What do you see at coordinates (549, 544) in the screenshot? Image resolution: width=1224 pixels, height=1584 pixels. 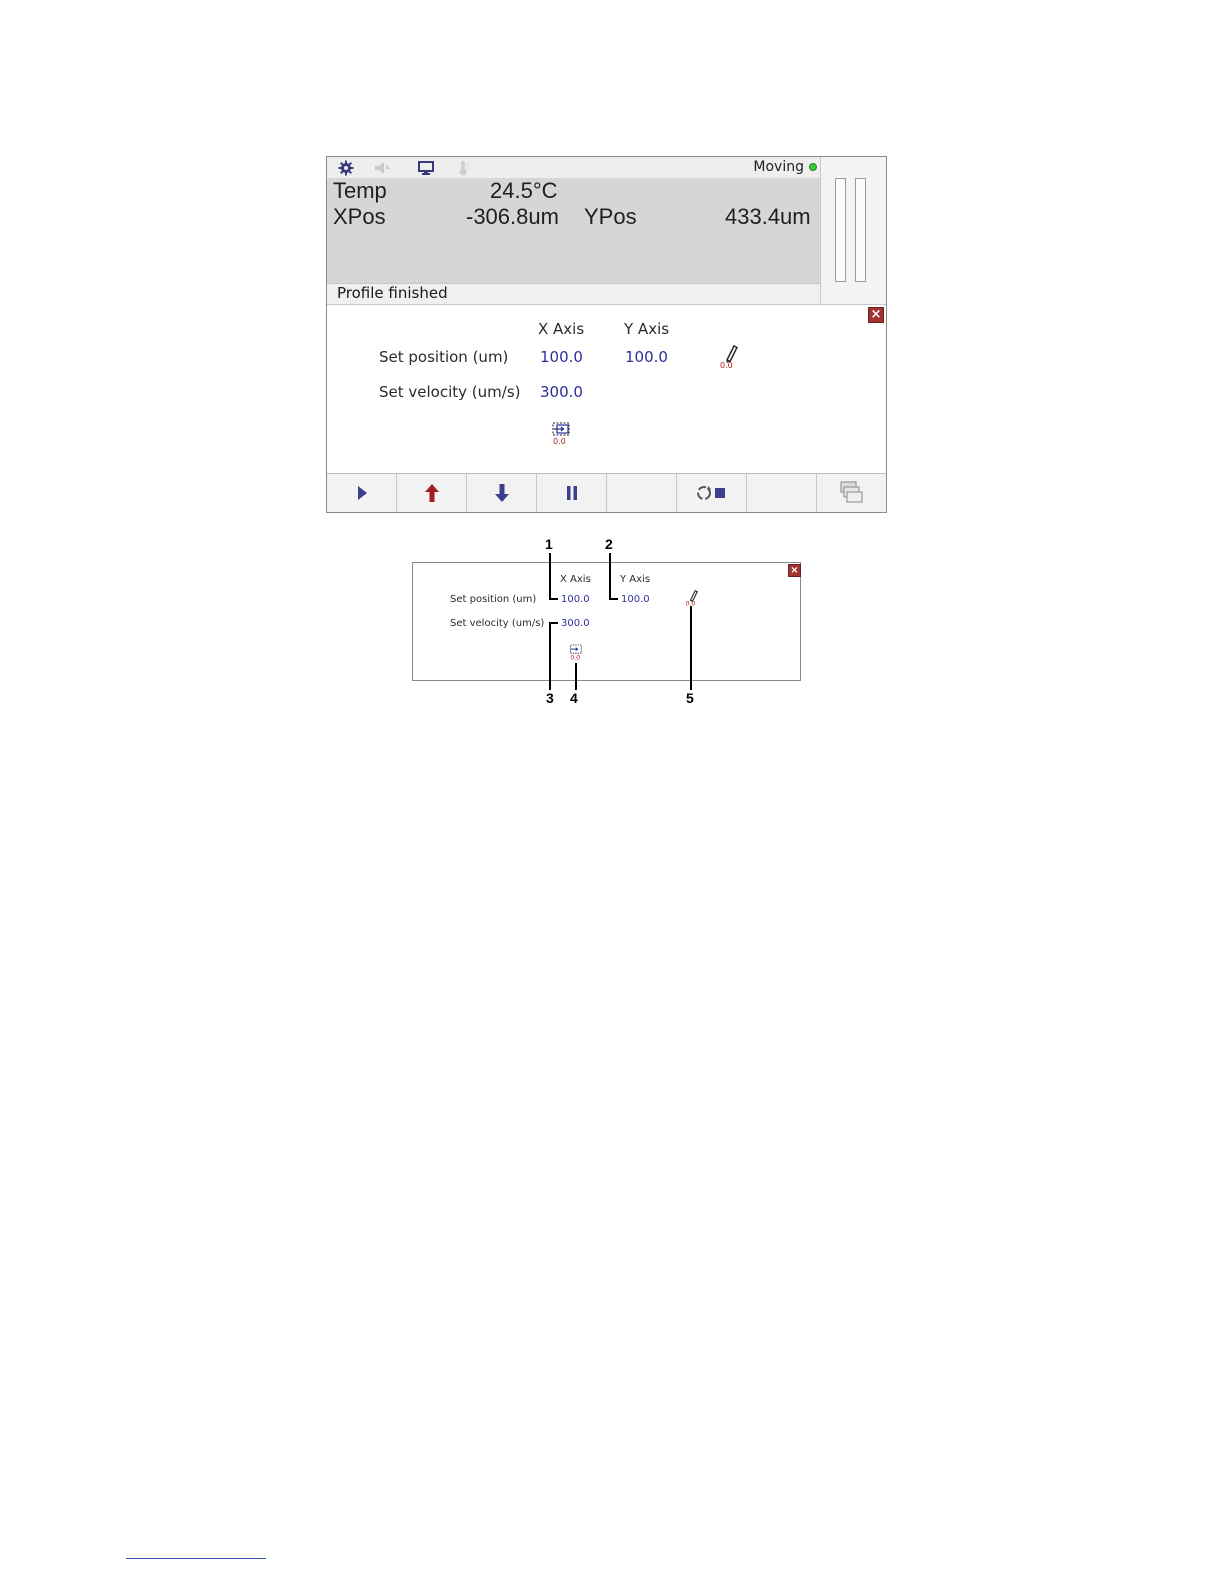 I see `callout-number: 1` at bounding box center [549, 544].